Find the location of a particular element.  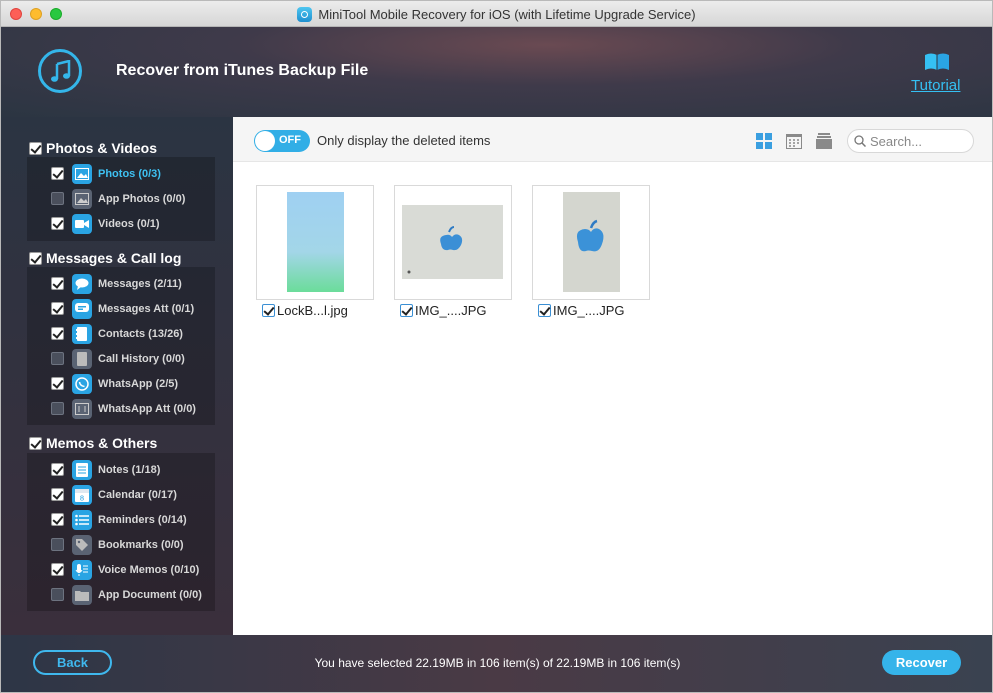

sidebar-item-voice-memos: Voice Memos (0/10) is located at coordinates (121, 569).